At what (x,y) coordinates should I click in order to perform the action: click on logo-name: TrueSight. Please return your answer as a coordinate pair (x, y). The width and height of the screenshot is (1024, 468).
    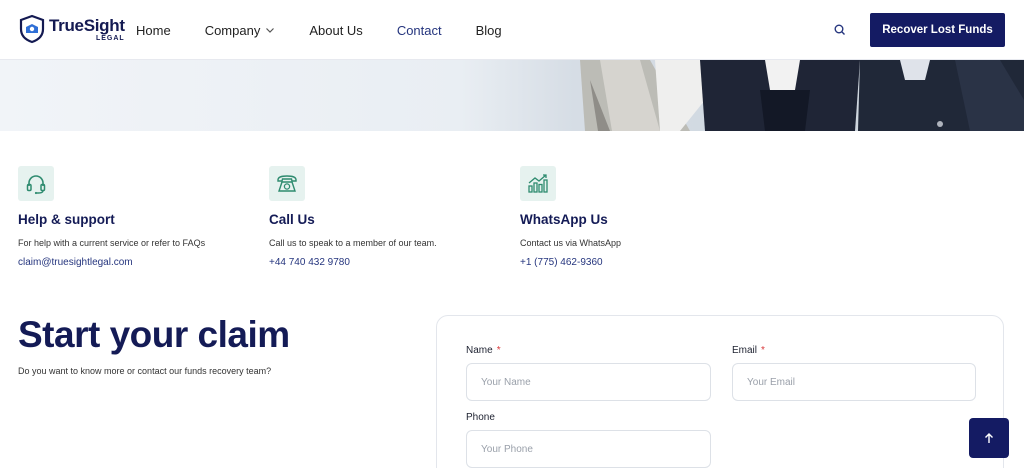
    Looking at the image, I should click on (87, 25).